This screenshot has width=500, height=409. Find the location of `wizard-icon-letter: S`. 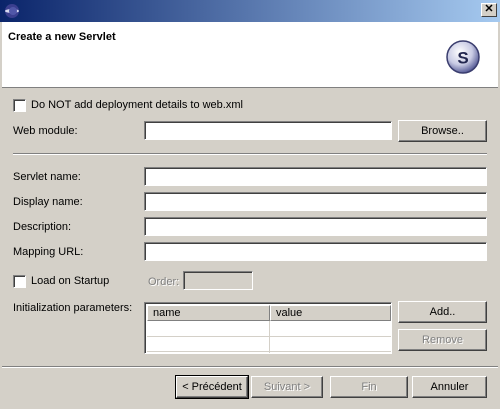

wizard-icon-letter: S is located at coordinates (462, 58).